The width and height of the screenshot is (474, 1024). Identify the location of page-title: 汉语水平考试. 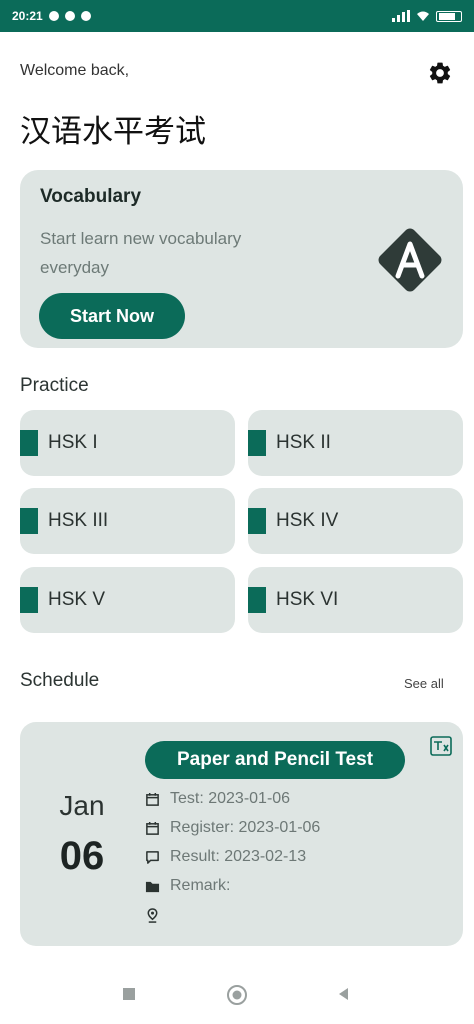
(113, 132).